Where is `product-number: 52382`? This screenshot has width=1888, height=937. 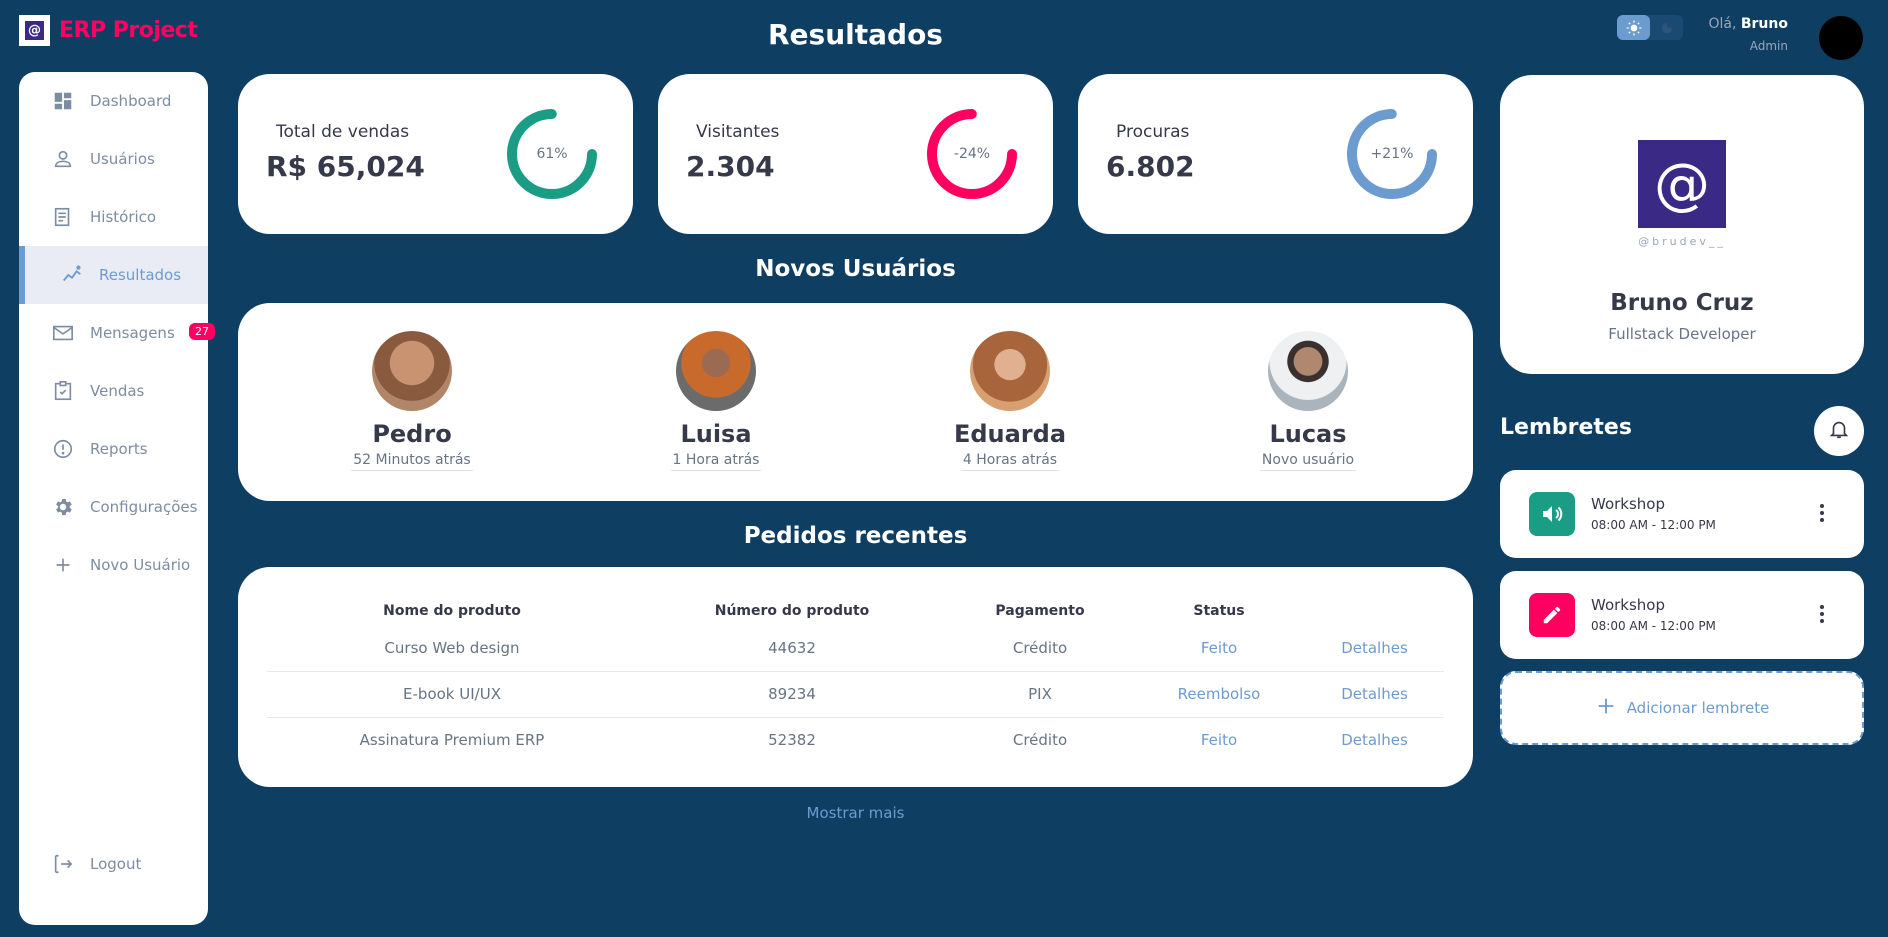
product-number: 52382 is located at coordinates (792, 740).